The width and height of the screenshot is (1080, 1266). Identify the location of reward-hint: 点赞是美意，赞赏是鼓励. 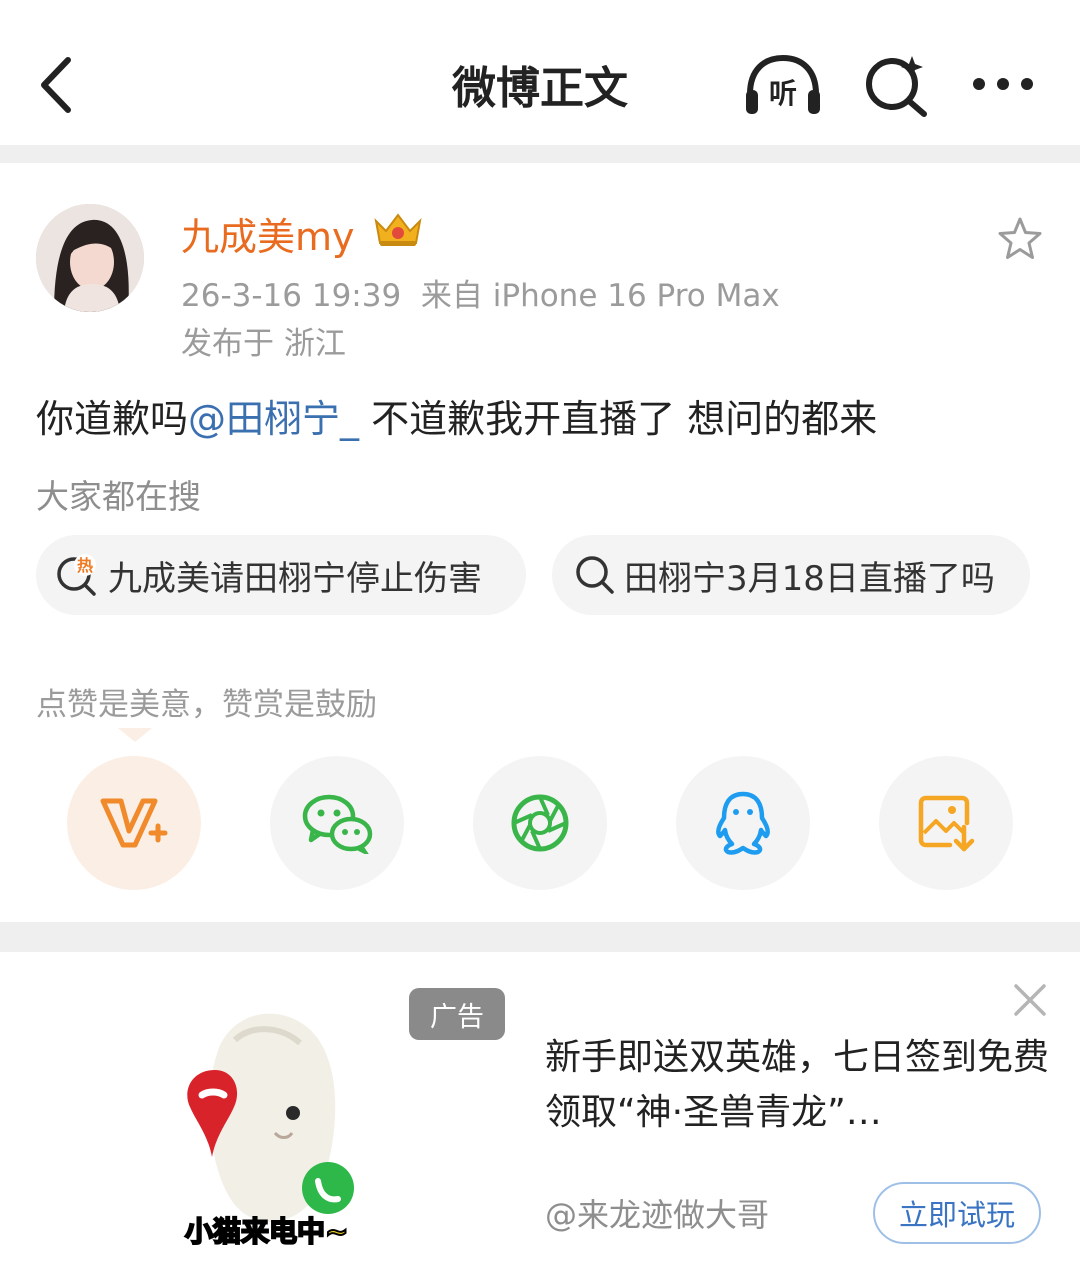
(206, 705).